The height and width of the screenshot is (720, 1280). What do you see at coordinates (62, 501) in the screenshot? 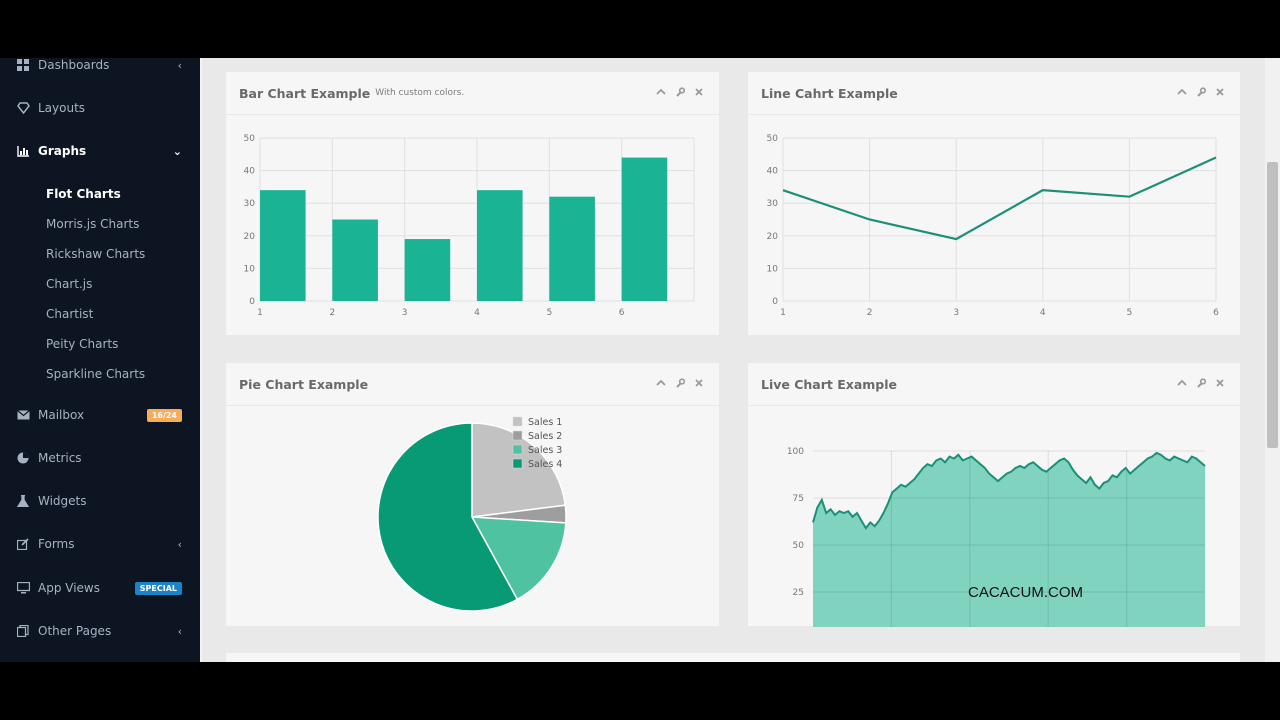
I see `sidebar-item-label: Widgets` at bounding box center [62, 501].